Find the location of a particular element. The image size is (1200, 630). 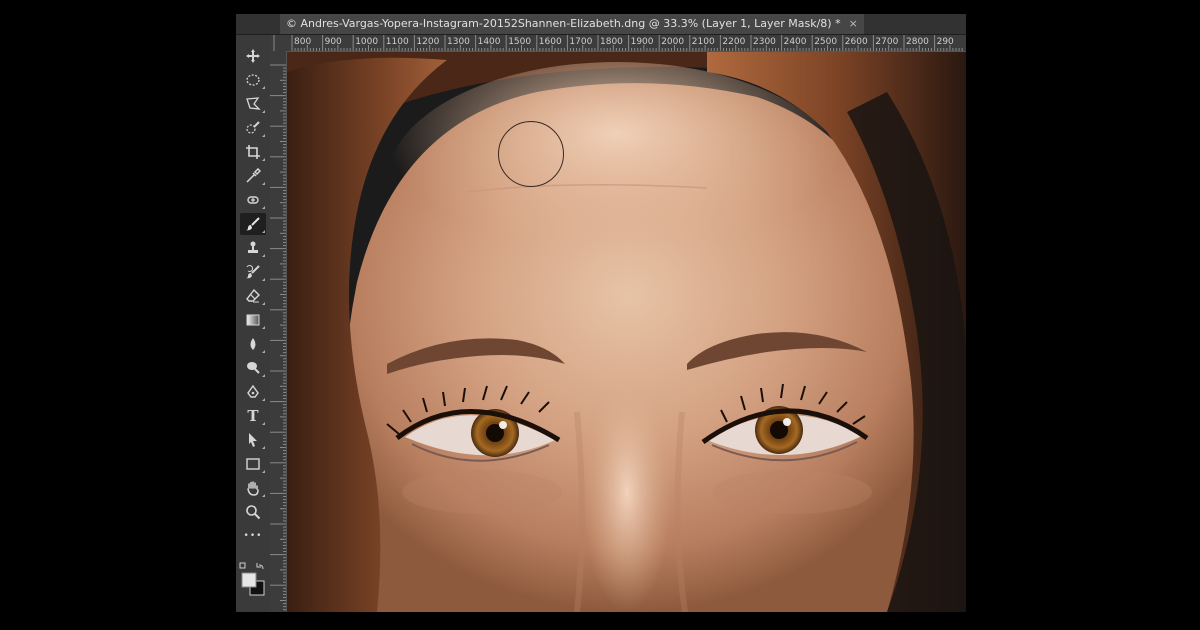

ruler-label: 900 is located at coordinates (333, 42).